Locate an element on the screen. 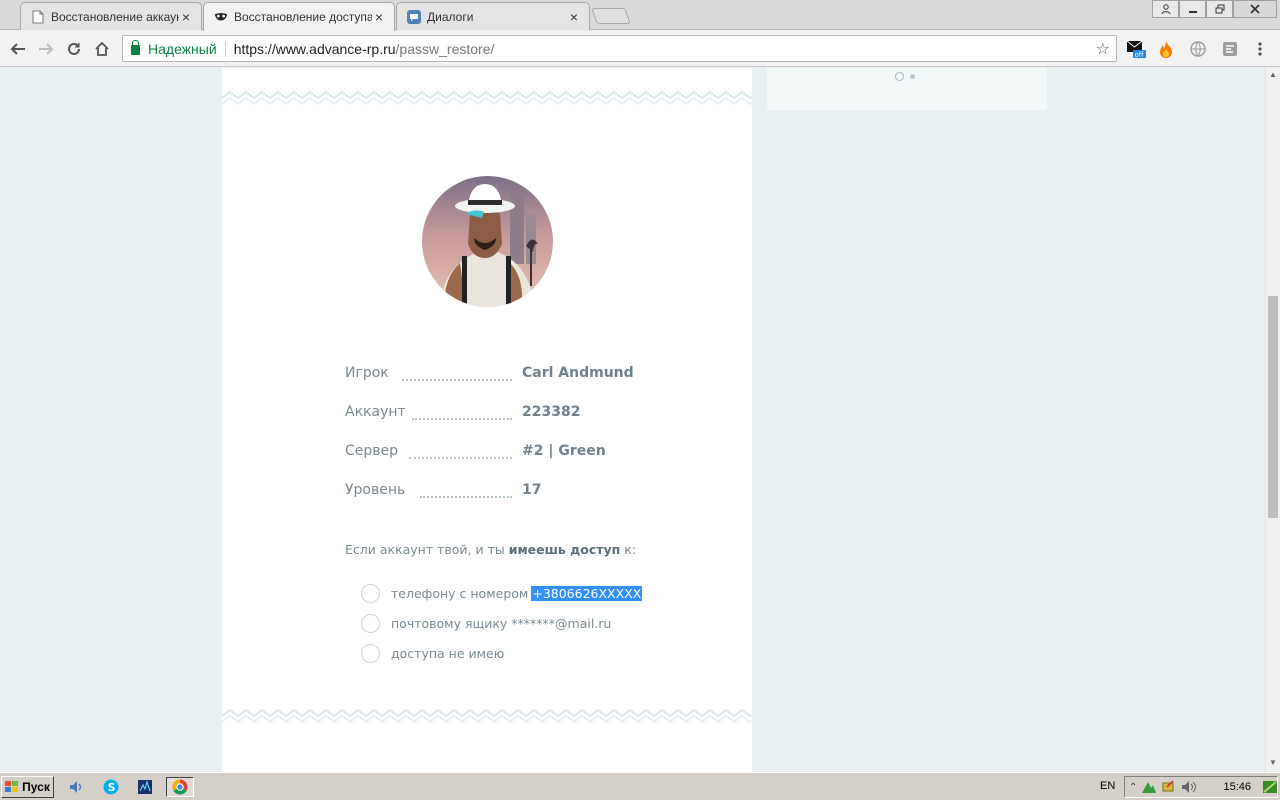  scroll-up-icon: ▲ is located at coordinates (1273, 75).